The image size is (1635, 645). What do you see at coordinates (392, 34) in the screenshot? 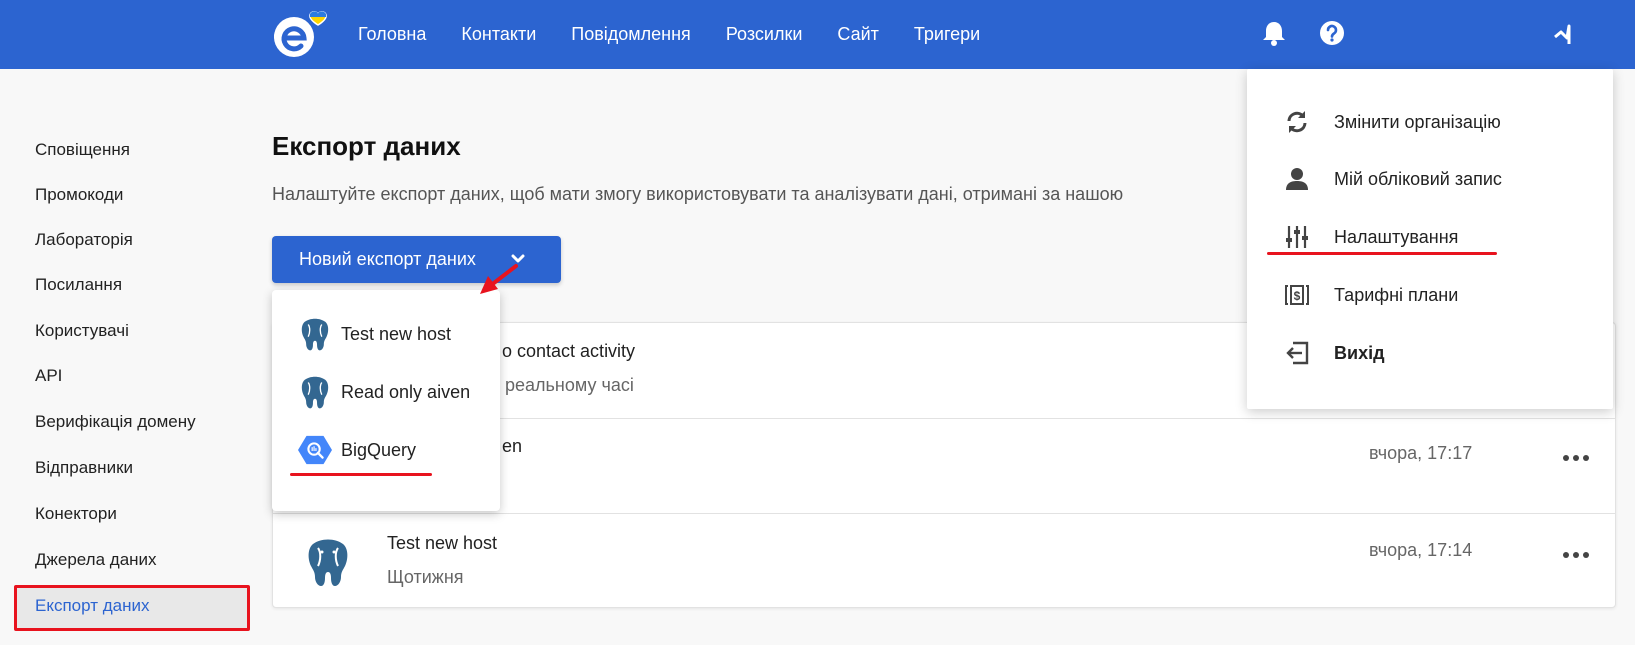
I see `nav-home: Головна` at bounding box center [392, 34].